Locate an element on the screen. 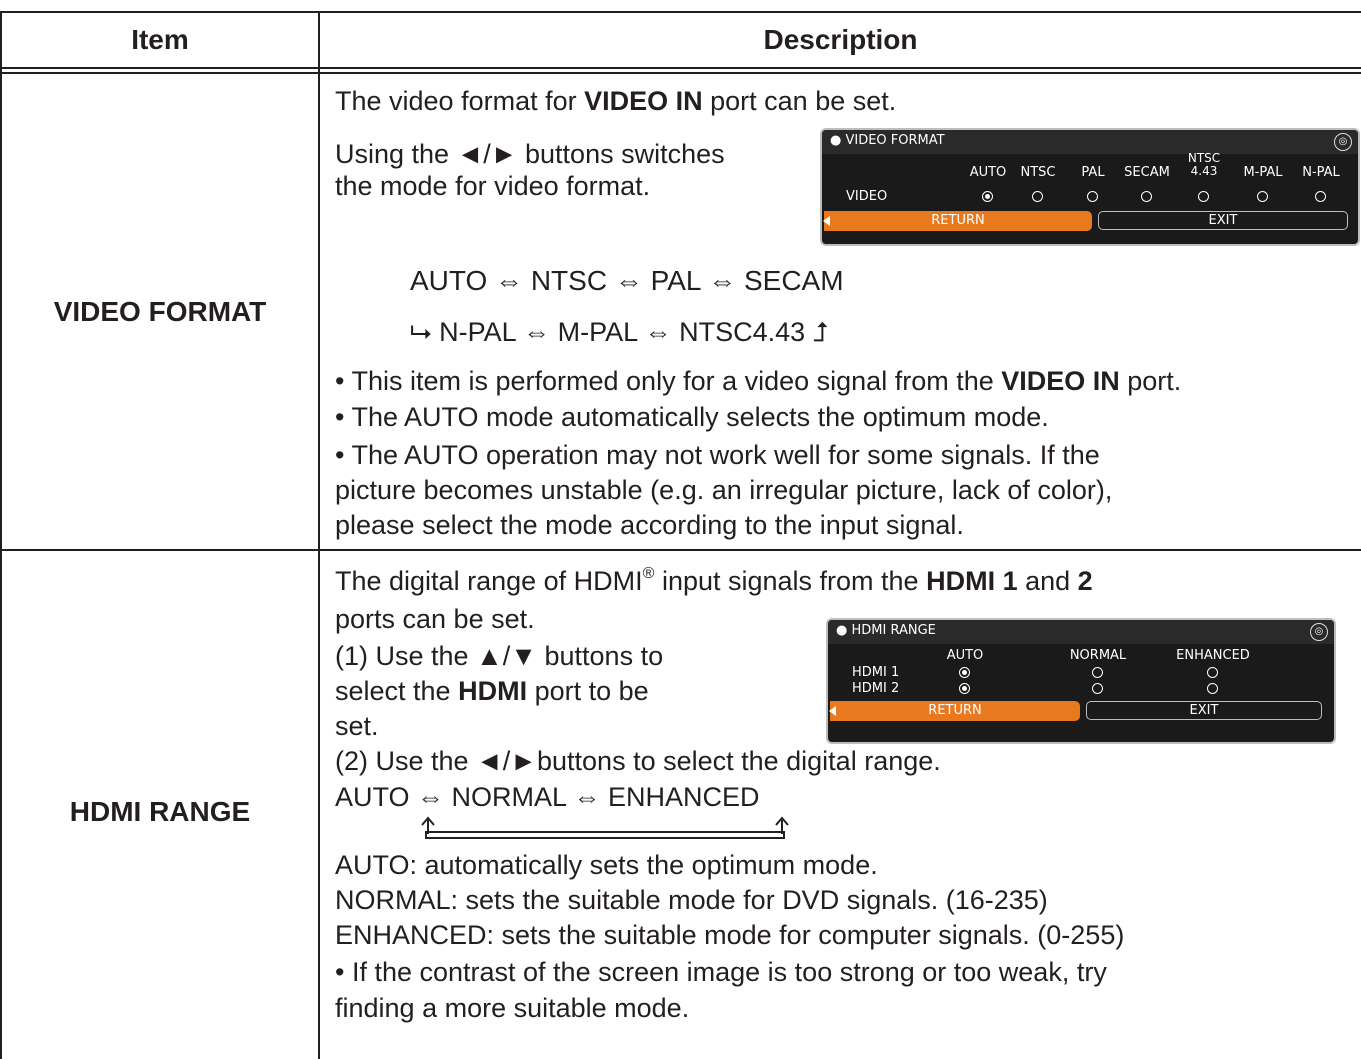 The image size is (1361, 1059). header-item: Item is located at coordinates (160, 39).